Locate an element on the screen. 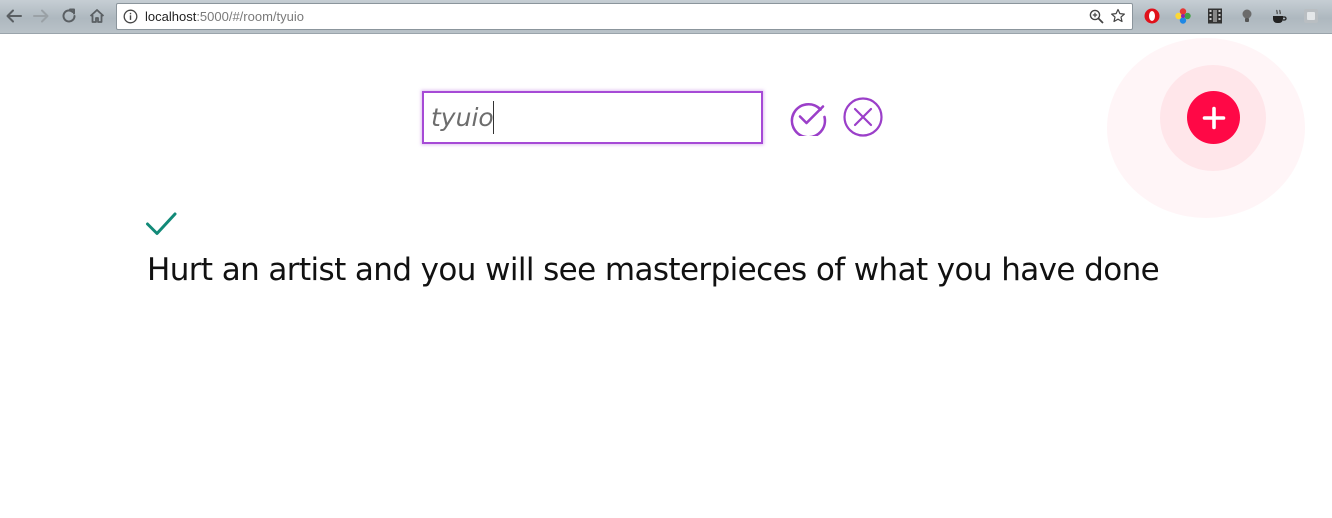 The image size is (1332, 518). zoom-icon is located at coordinates (1096, 16).